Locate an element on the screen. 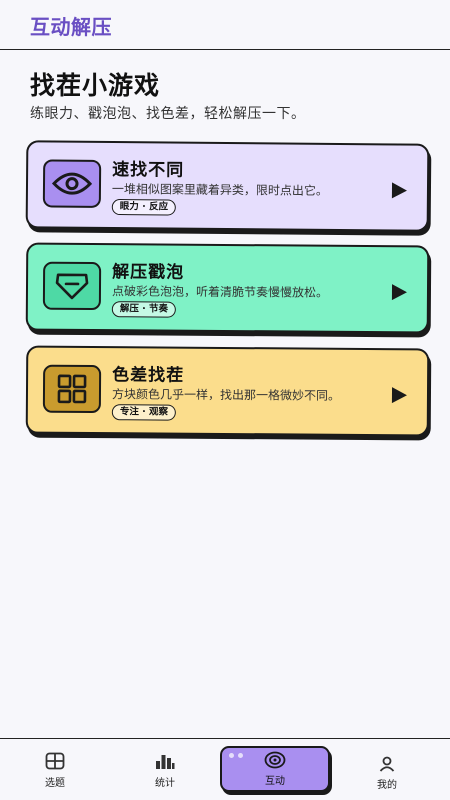 This screenshot has height=800, width=450. app-title: 互动解压 is located at coordinates (71, 27).